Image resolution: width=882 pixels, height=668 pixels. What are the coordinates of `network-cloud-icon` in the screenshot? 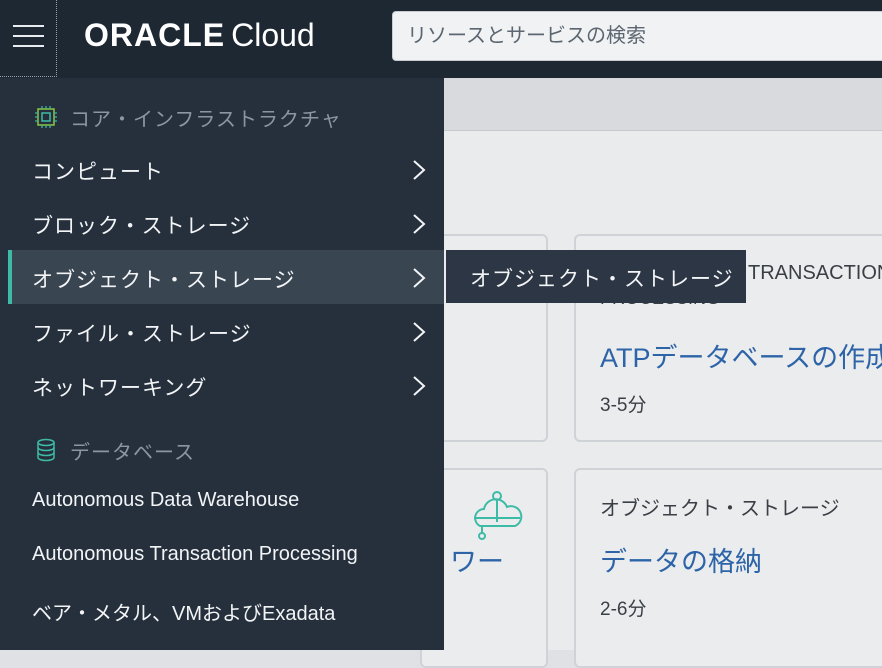 It's located at (498, 515).